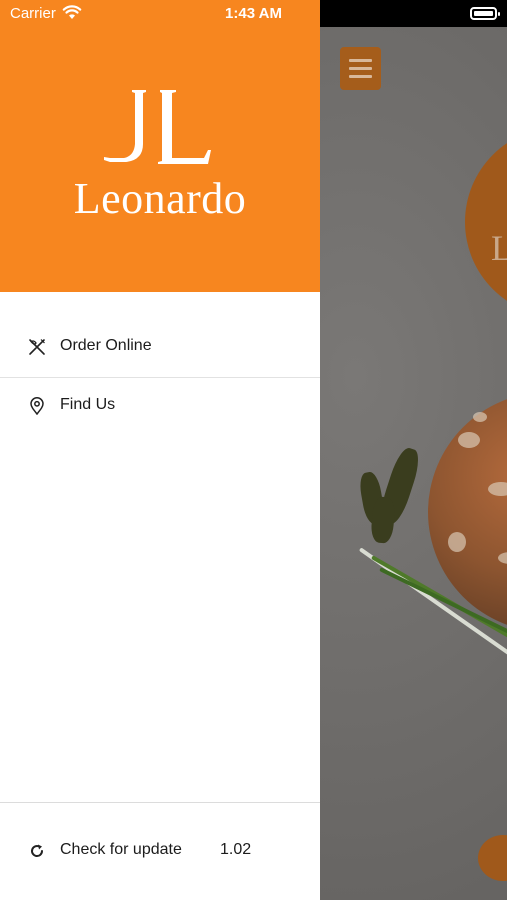 The height and width of the screenshot is (900, 507). What do you see at coordinates (37, 406) in the screenshot?
I see `location-pin-icon` at bounding box center [37, 406].